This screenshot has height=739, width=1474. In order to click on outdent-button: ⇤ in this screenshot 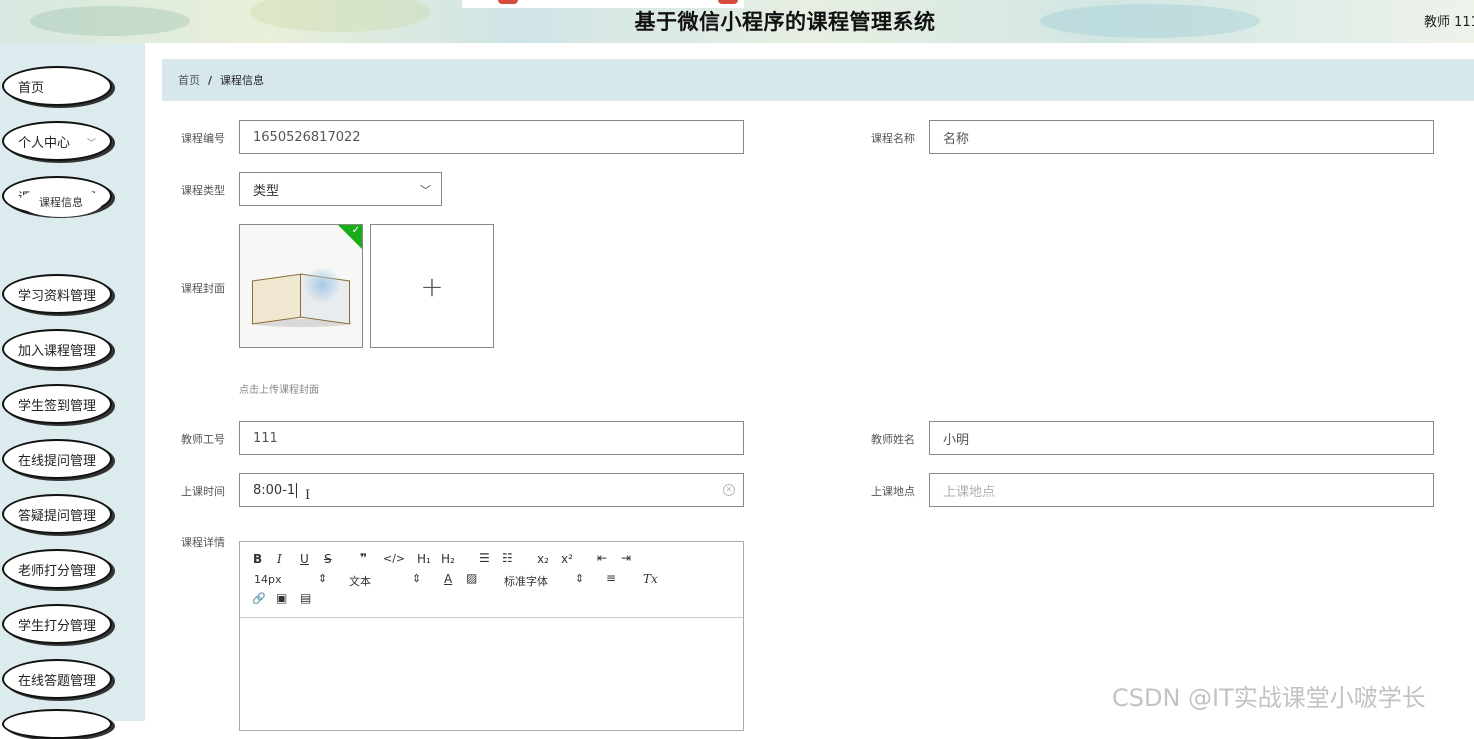, I will do `click(602, 558)`.